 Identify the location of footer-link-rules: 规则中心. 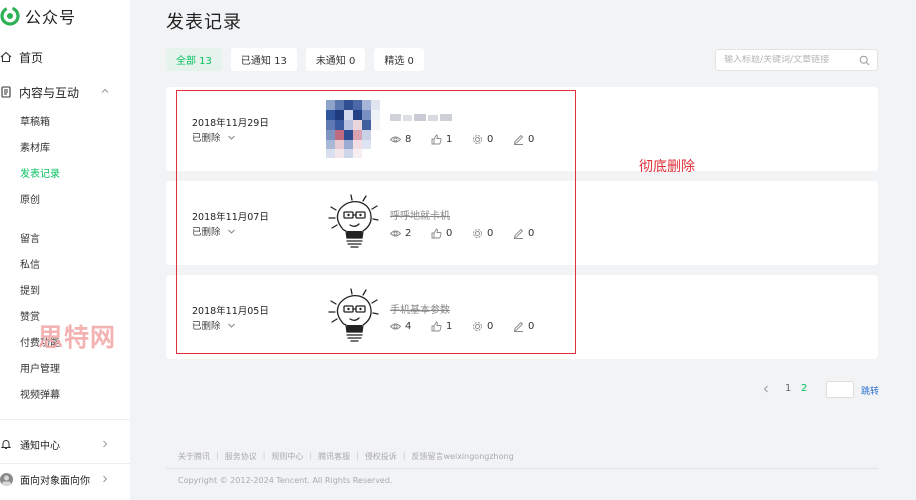
(287, 456).